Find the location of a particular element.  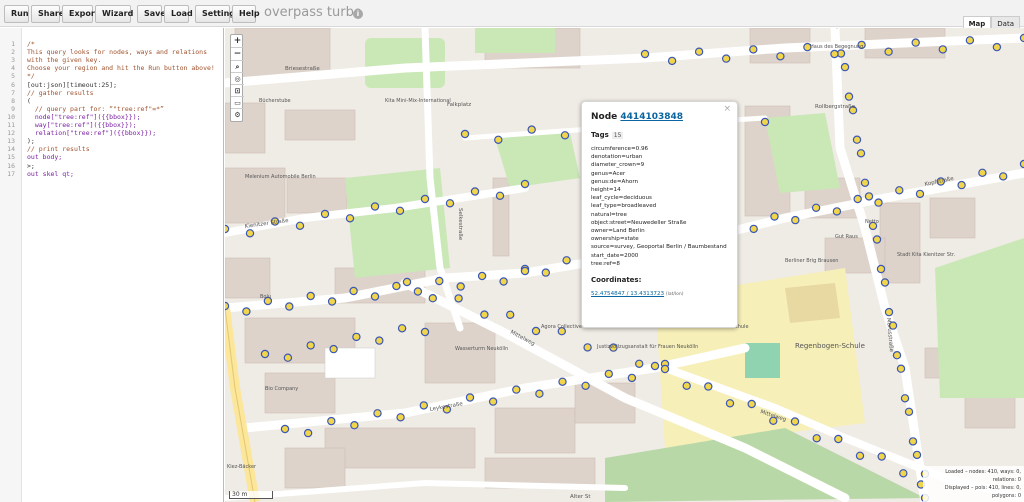

code-line: with the given key. is located at coordinates (64, 60).